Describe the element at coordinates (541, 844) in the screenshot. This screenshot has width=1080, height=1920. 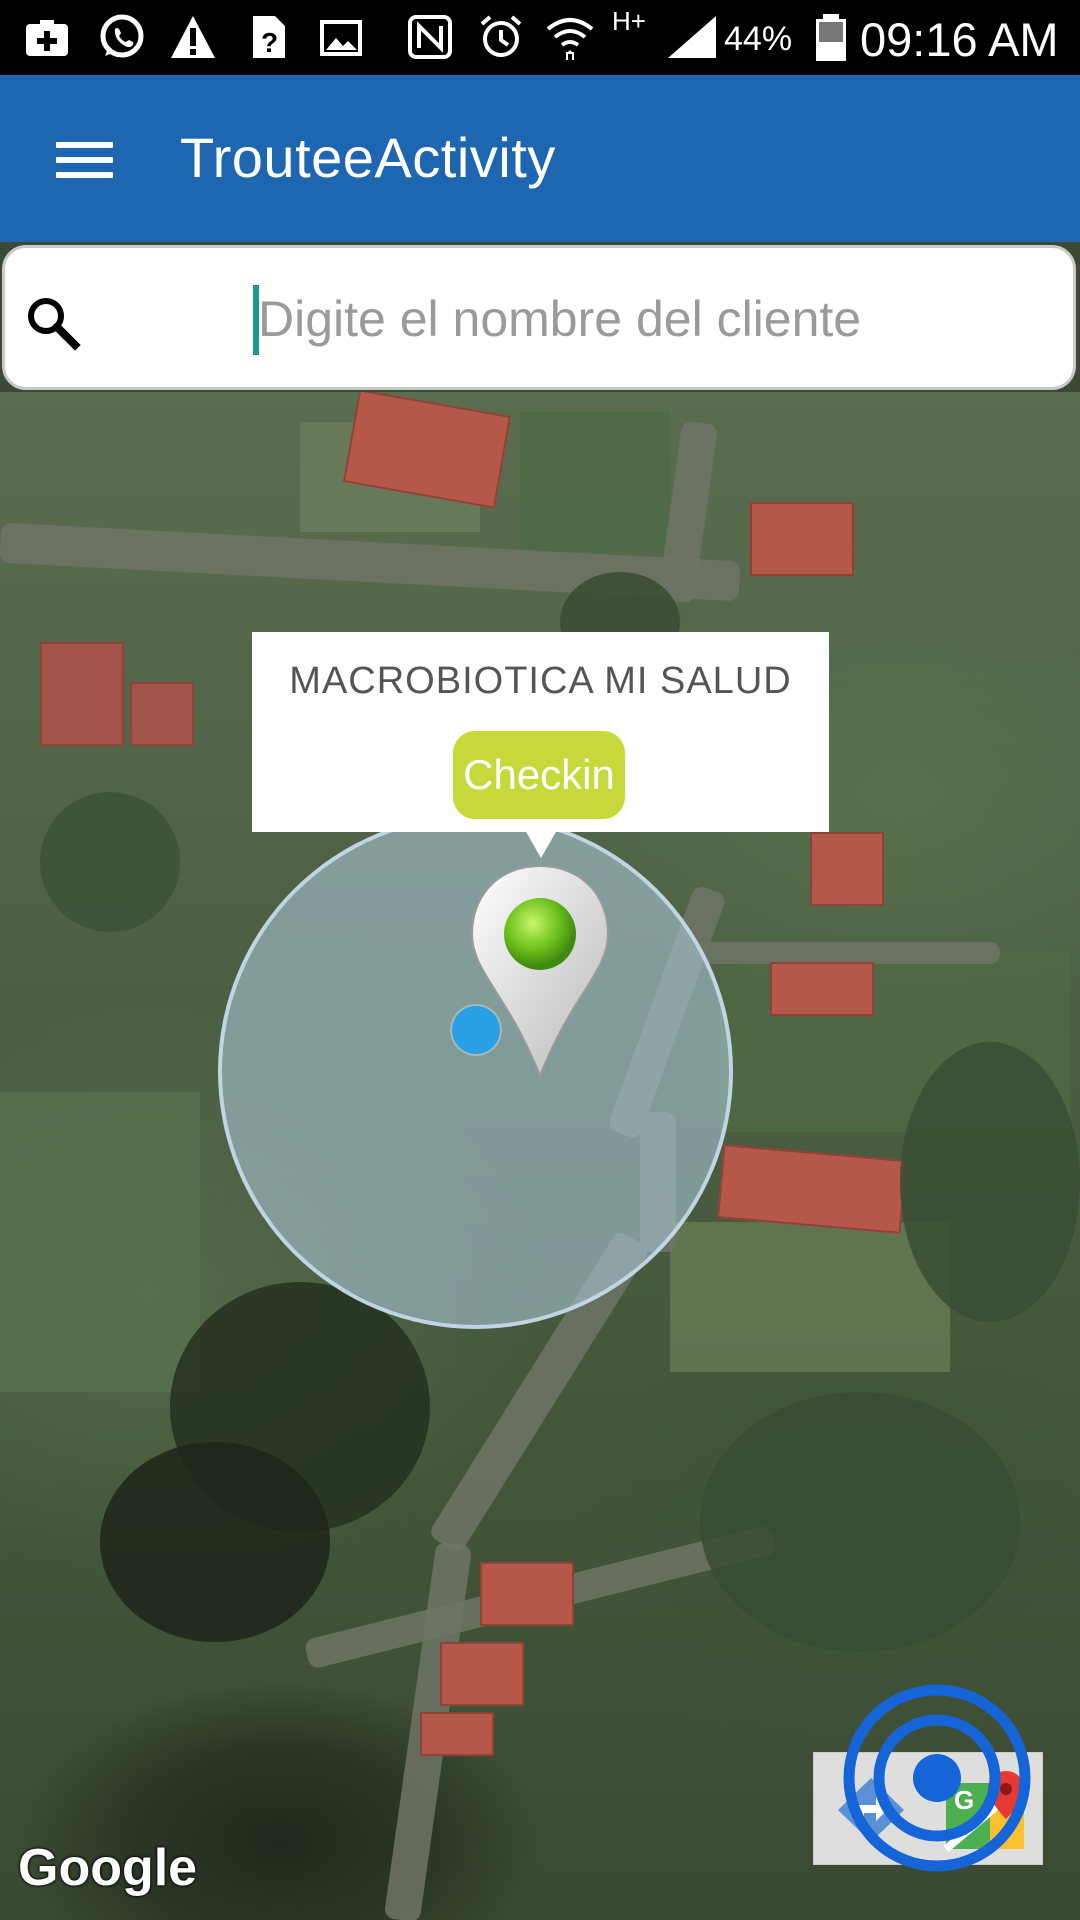
I see `info-window-pointer` at that location.